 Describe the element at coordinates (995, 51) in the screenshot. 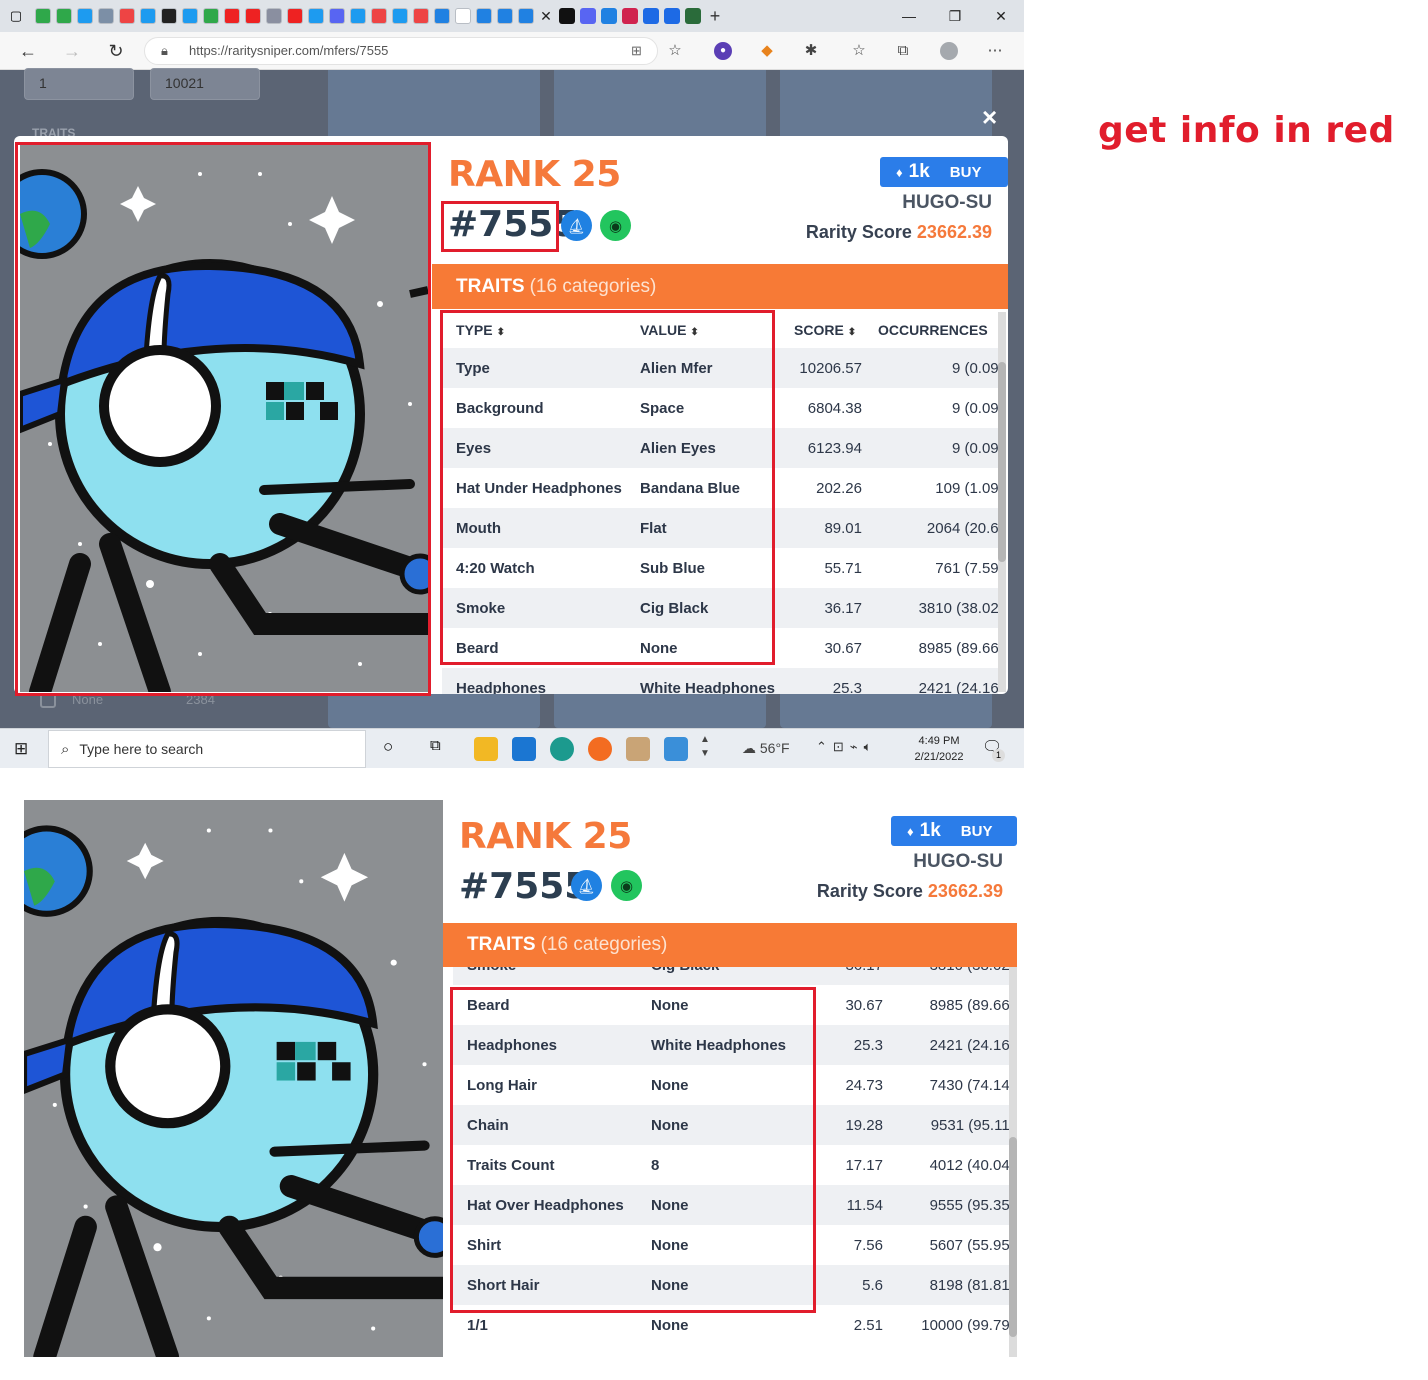

I see `more-icon: ⋯` at that location.